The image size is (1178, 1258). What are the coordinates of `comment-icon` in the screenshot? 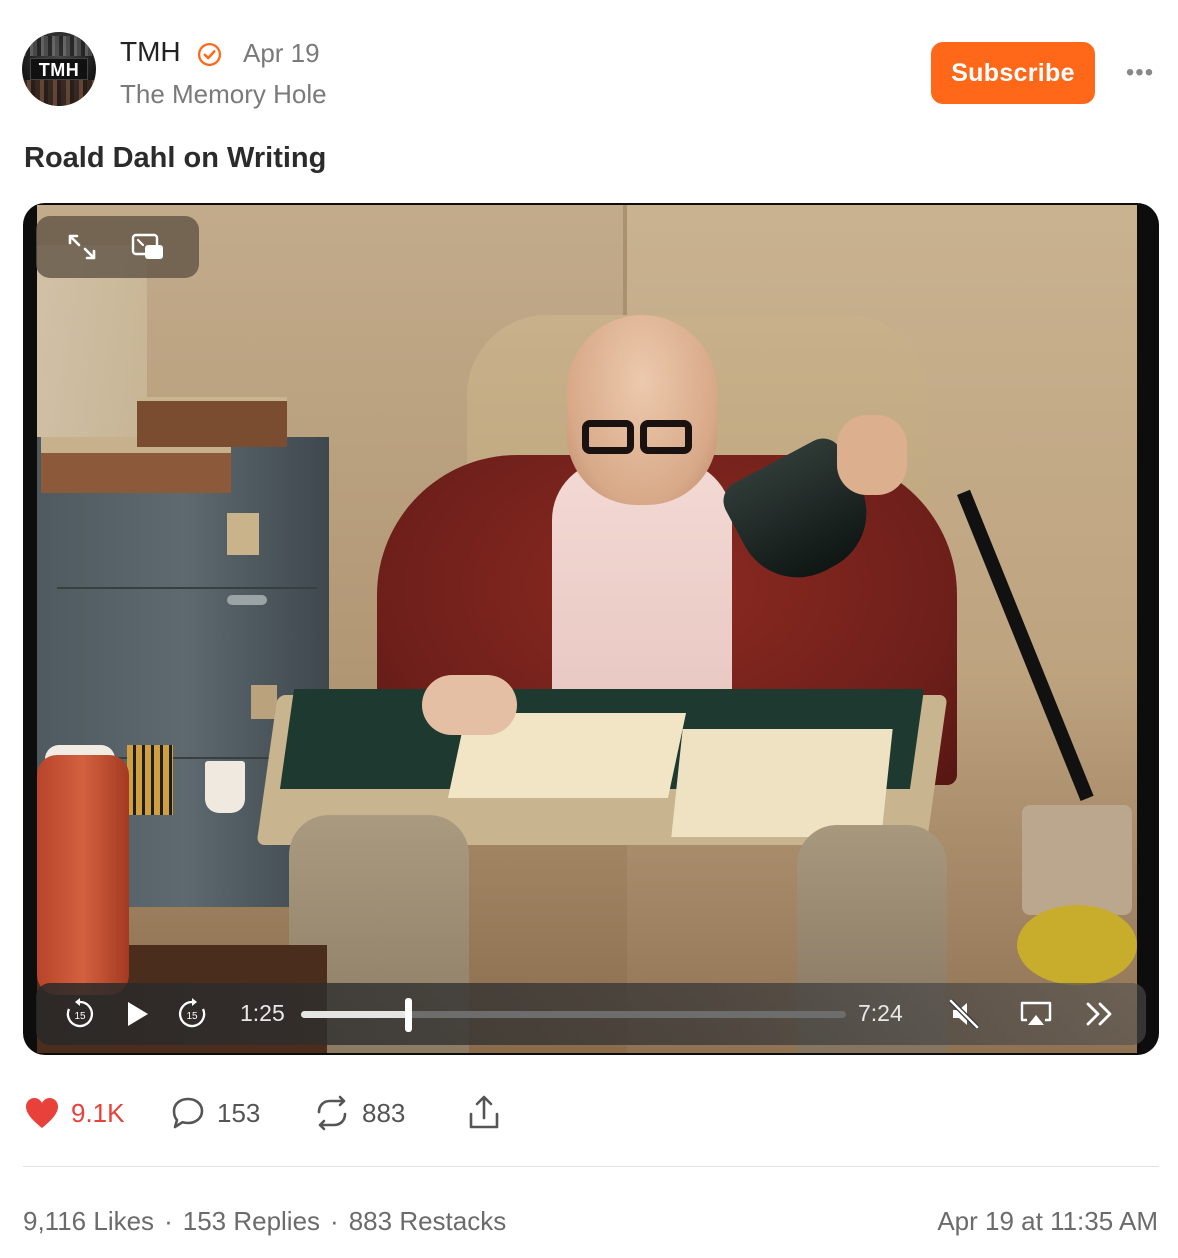 It's located at (188, 1113).